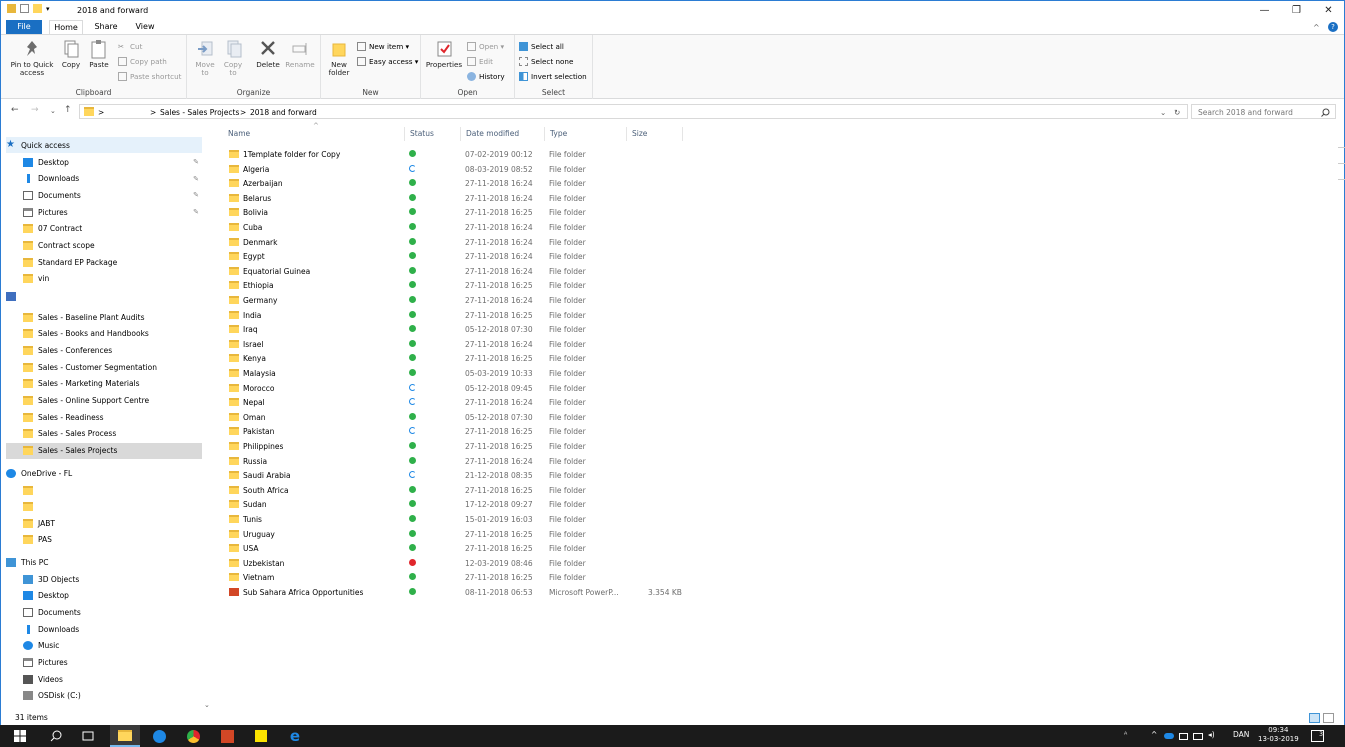 The width and height of the screenshot is (1345, 747). I want to click on file-explorer-taskbar-icon, so click(125, 736).